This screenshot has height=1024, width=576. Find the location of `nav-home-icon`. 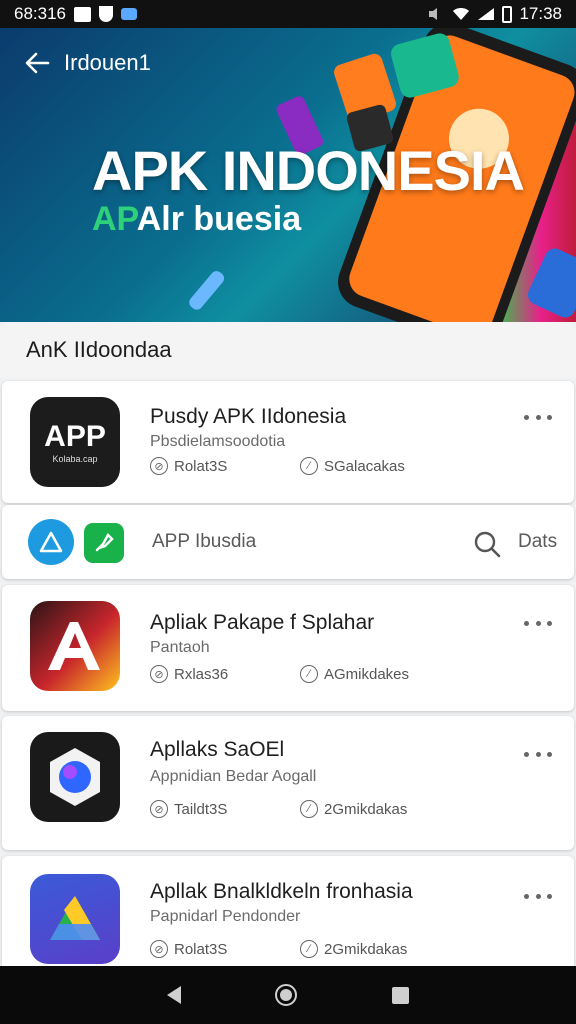

nav-home-icon is located at coordinates (286, 995).